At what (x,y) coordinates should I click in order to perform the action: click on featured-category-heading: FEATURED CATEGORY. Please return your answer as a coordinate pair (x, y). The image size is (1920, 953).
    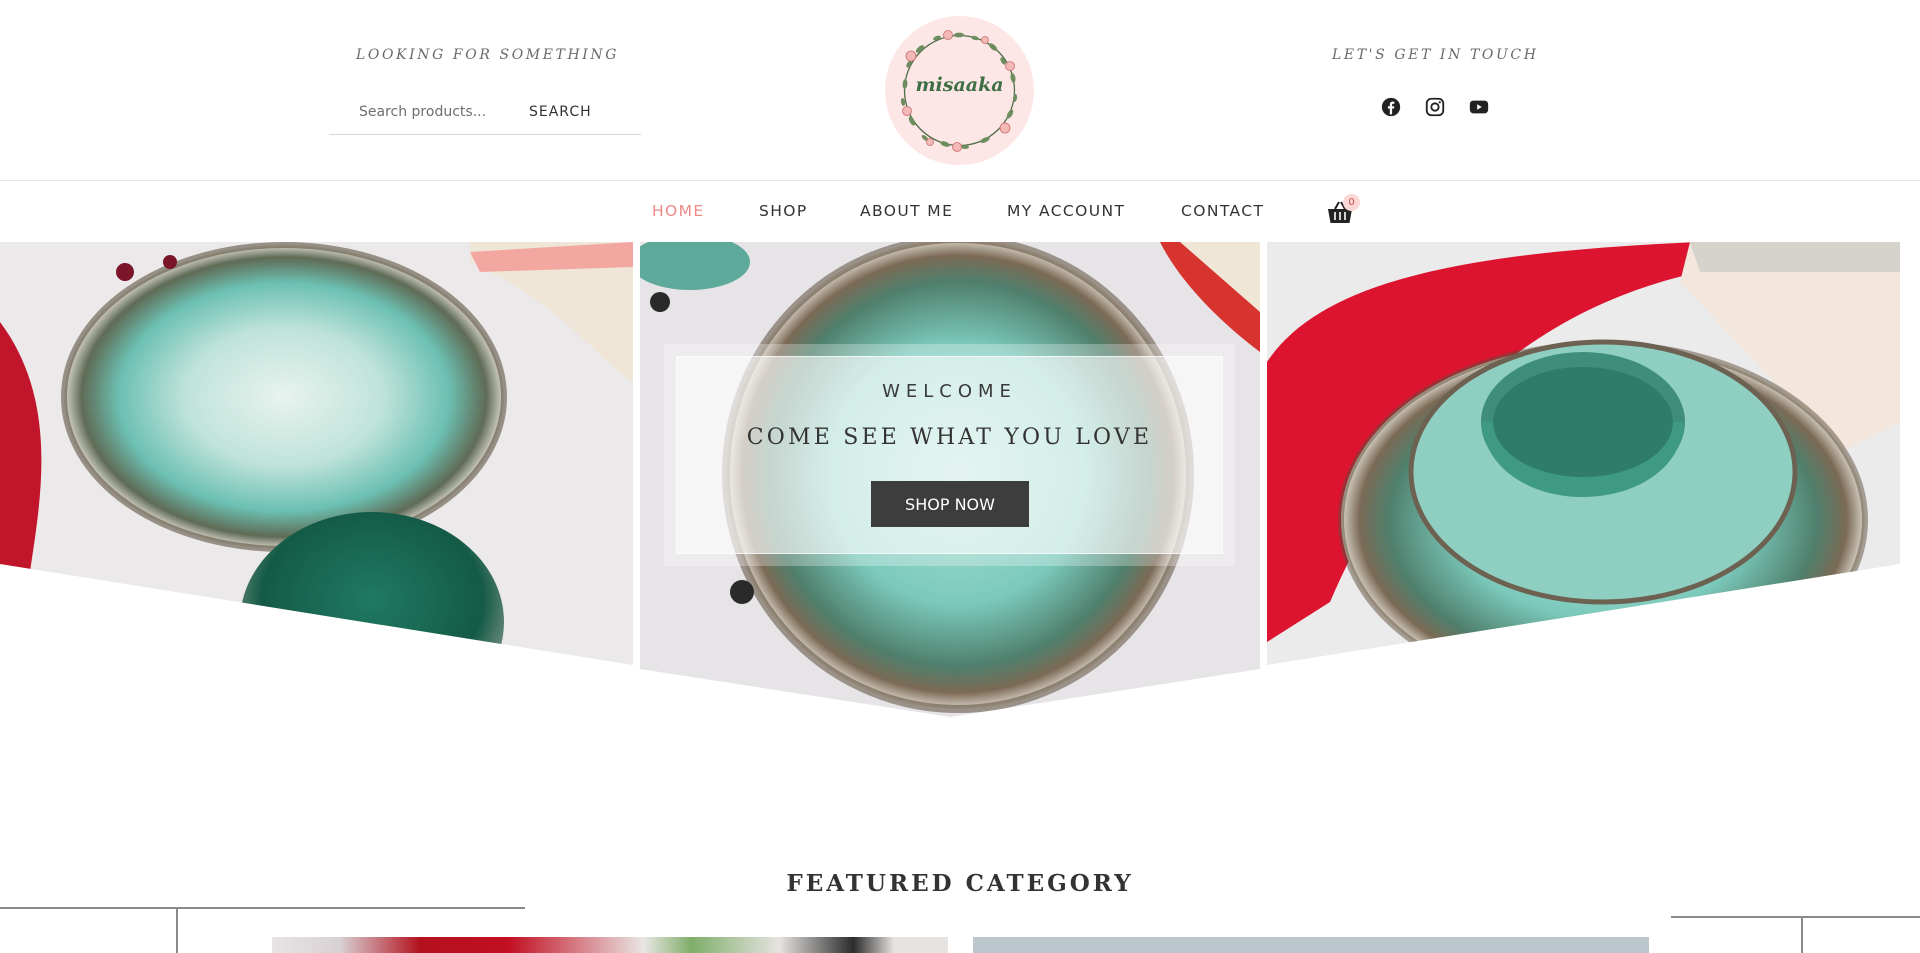
    Looking at the image, I should click on (960, 883).